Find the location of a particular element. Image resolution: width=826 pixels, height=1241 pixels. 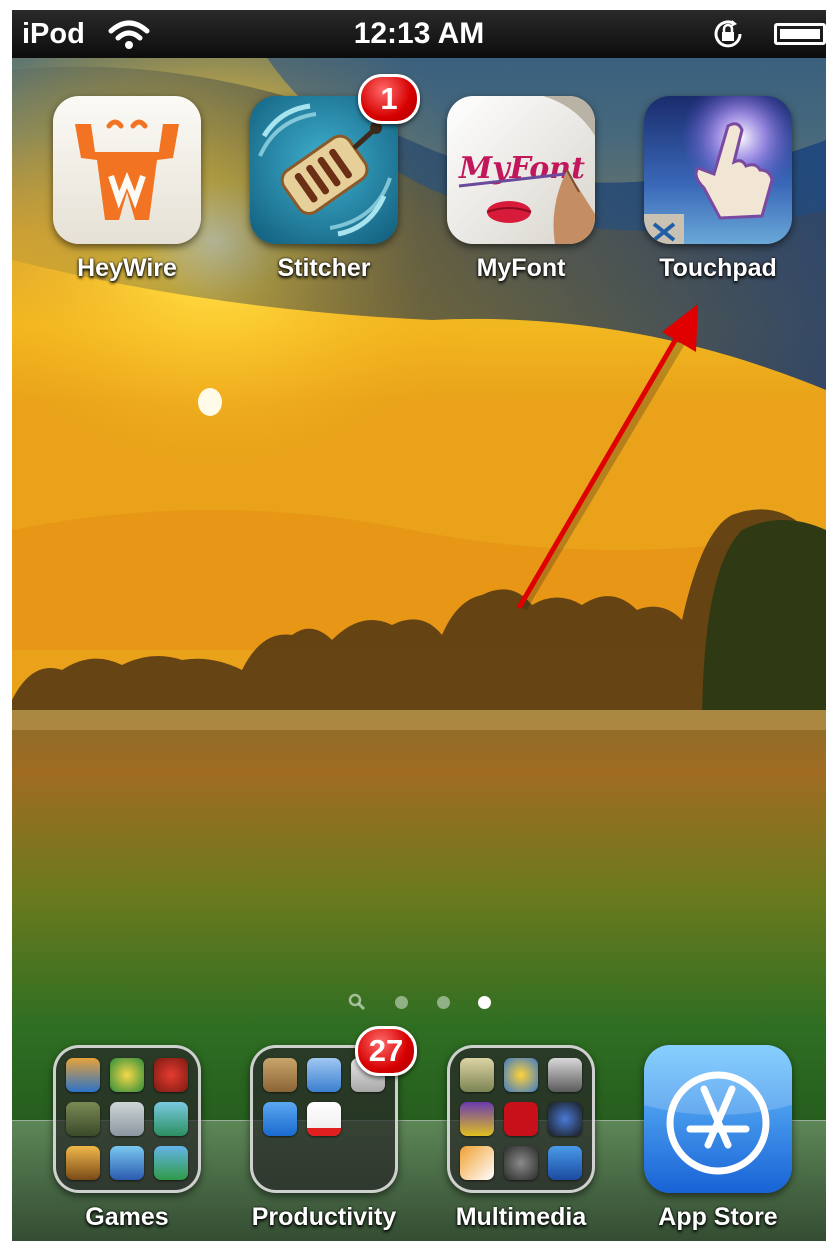

app-touchpad: Touchpad is located at coordinates (718, 189).